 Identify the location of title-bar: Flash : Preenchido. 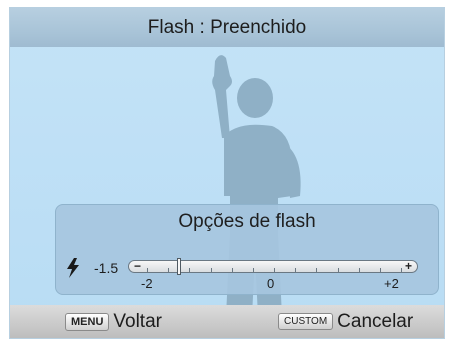
(227, 27).